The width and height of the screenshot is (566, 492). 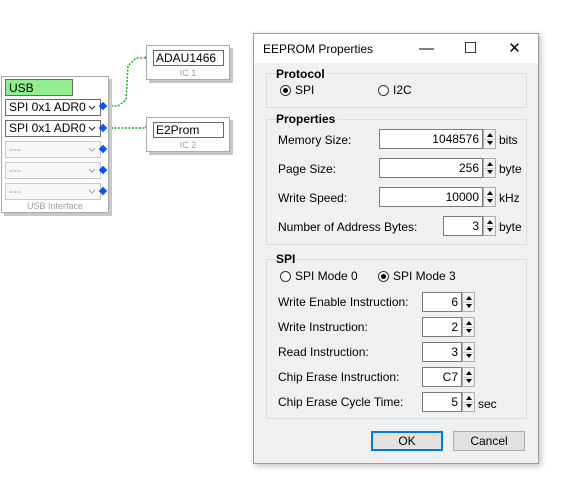 I want to click on chip-erase-time-spinner, so click(x=468, y=402).